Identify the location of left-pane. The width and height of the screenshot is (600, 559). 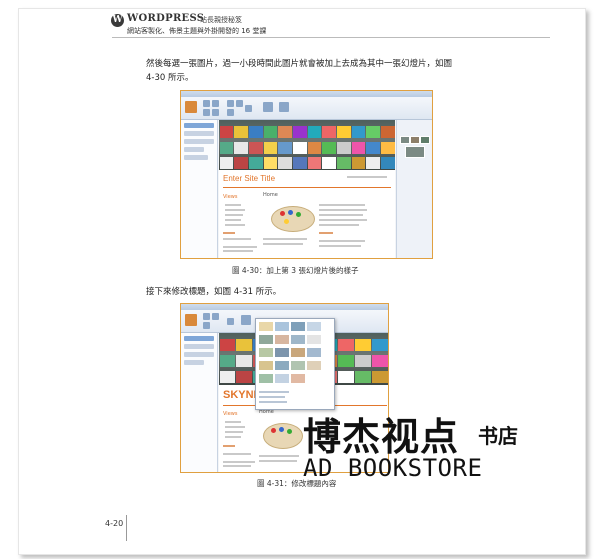
(199, 189).